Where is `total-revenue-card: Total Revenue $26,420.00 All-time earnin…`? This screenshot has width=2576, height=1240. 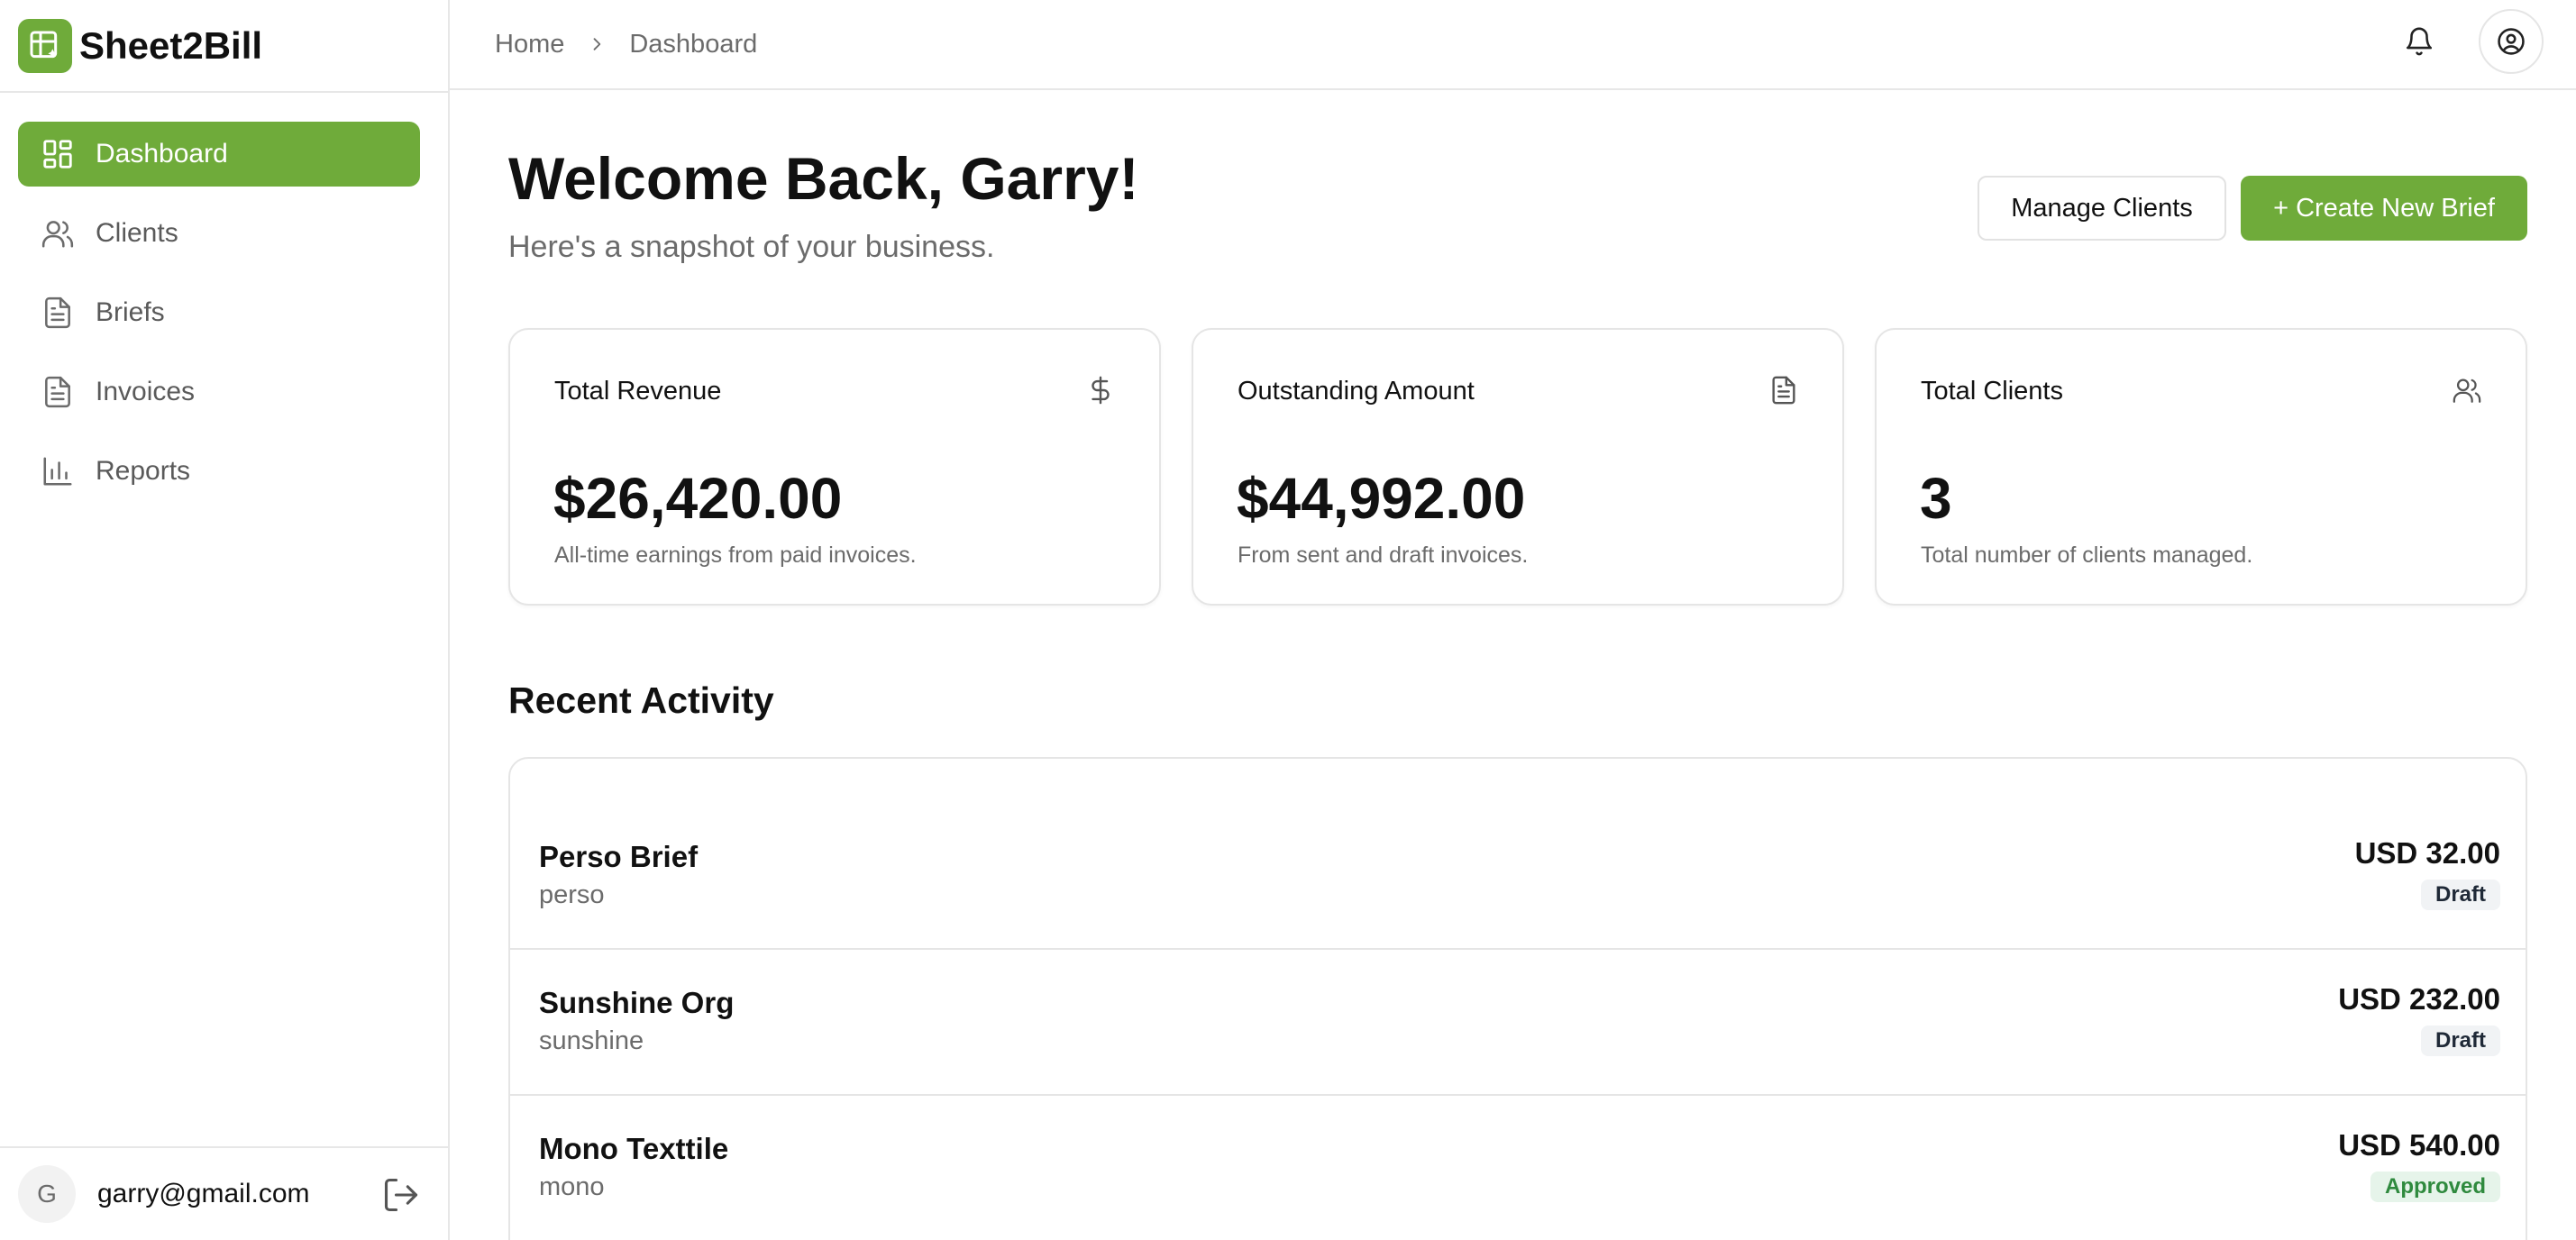
total-revenue-card: Total Revenue $26,420.00 All-time earnin… is located at coordinates (834, 467).